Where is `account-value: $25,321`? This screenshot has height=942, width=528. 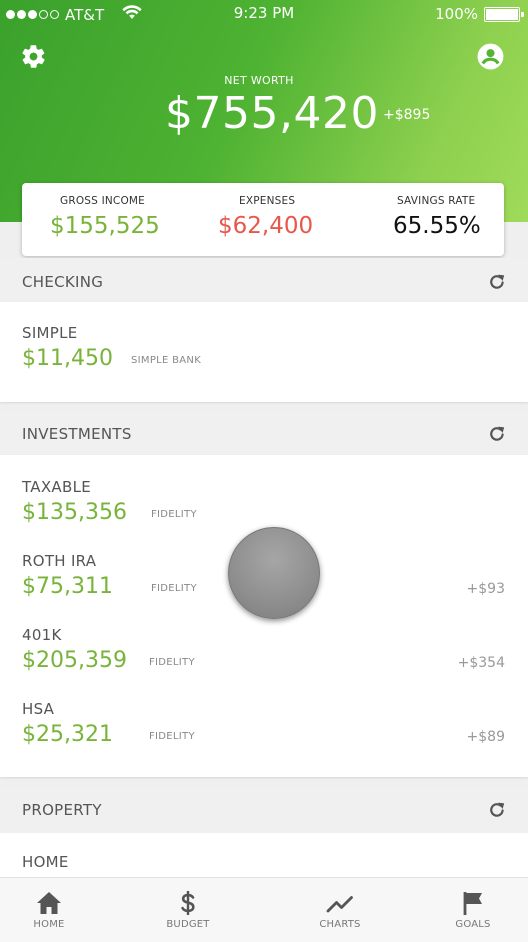
account-value: $25,321 is located at coordinates (67, 734).